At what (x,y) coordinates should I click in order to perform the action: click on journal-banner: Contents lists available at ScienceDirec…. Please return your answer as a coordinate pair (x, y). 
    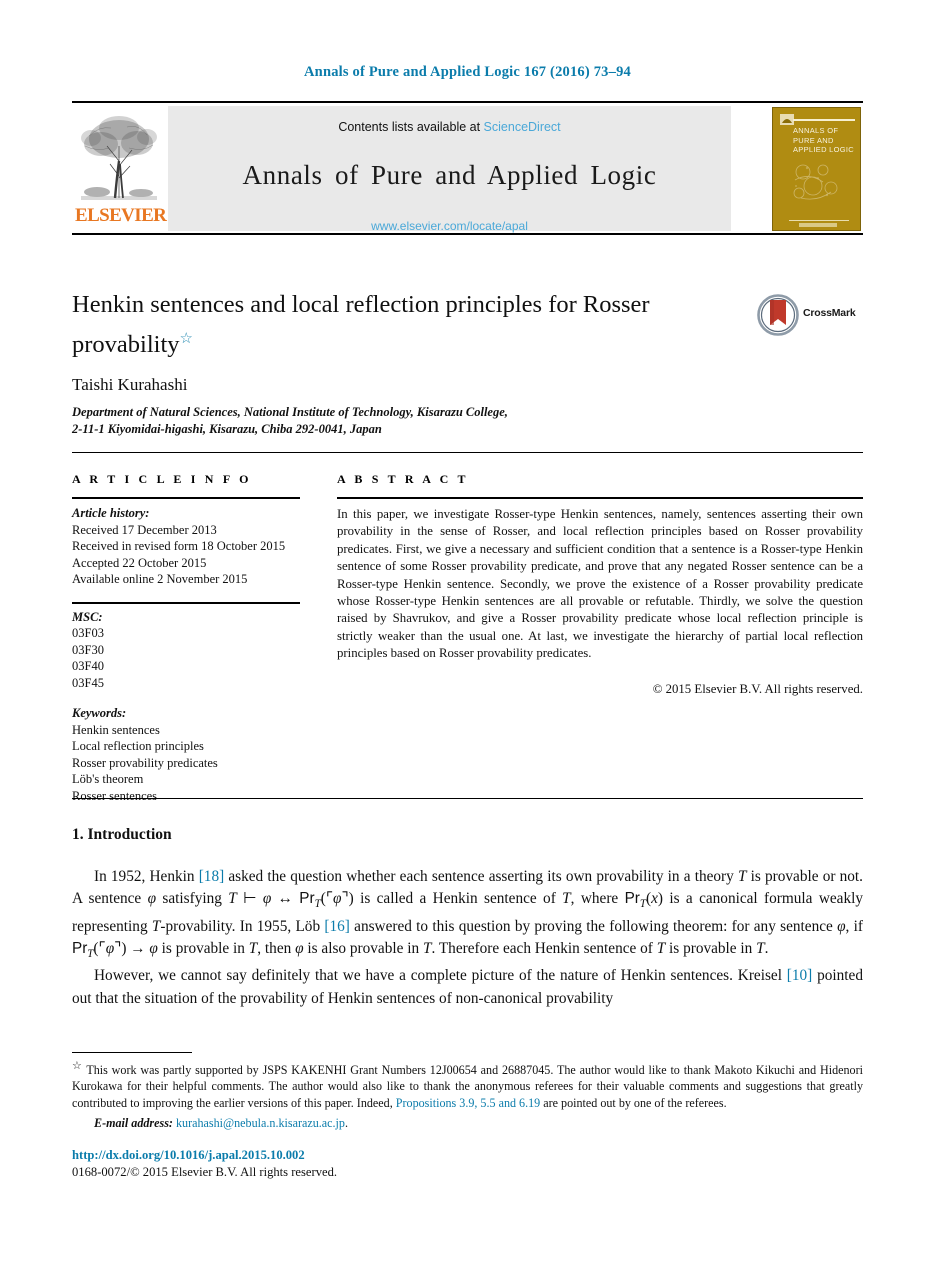
    Looking at the image, I should click on (449, 169).